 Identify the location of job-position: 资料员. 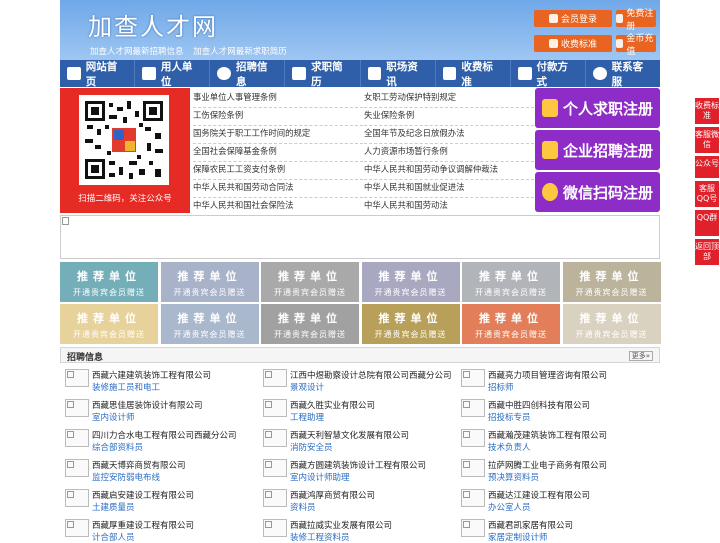
(303, 507).